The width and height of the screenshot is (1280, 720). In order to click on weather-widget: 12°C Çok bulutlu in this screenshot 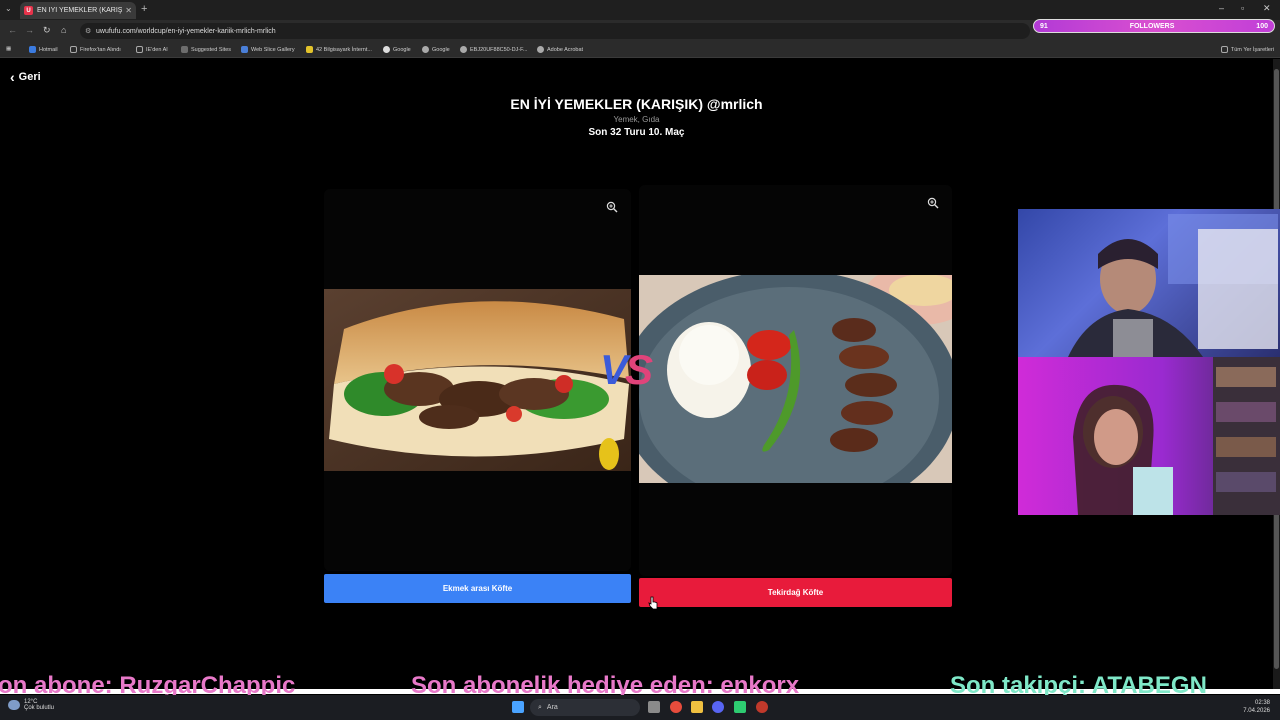, I will do `click(31, 705)`.